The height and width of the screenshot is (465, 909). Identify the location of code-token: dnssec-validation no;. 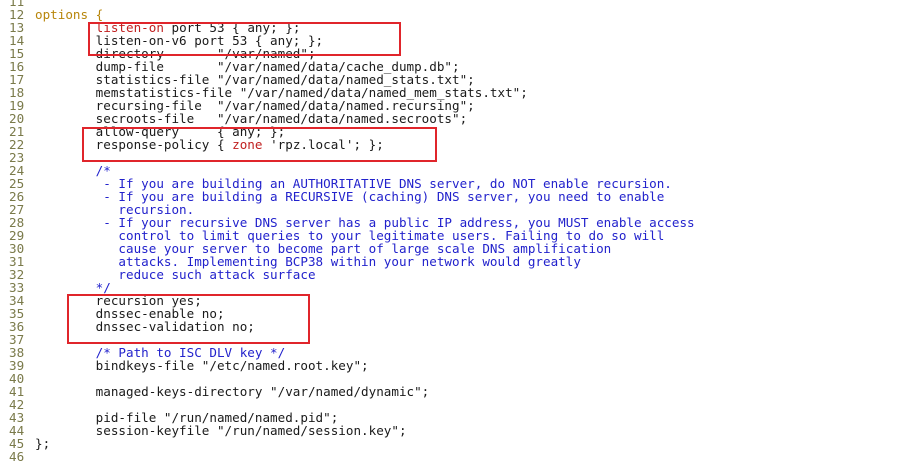
(145, 326).